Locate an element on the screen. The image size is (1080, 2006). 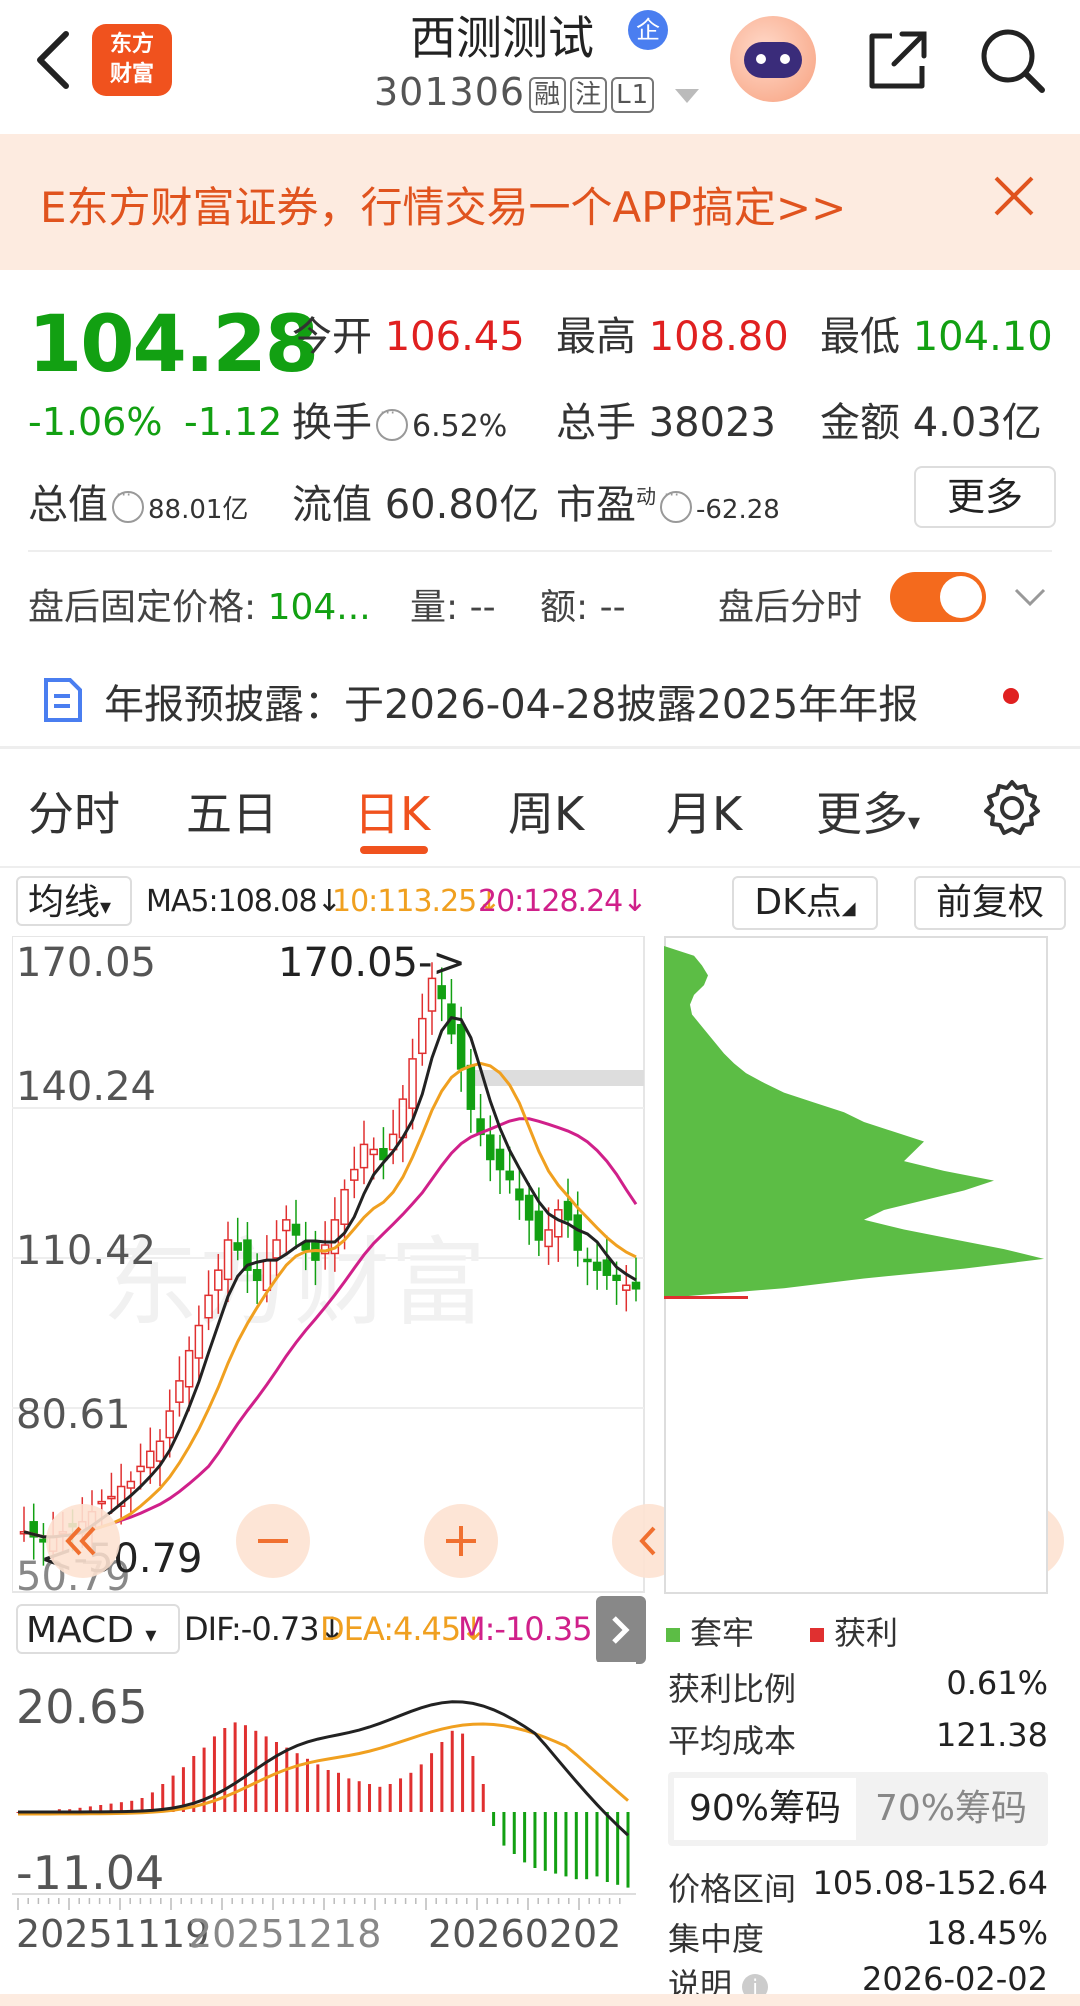
tab-chip-90: 90%筹码 is located at coordinates (765, 1809).